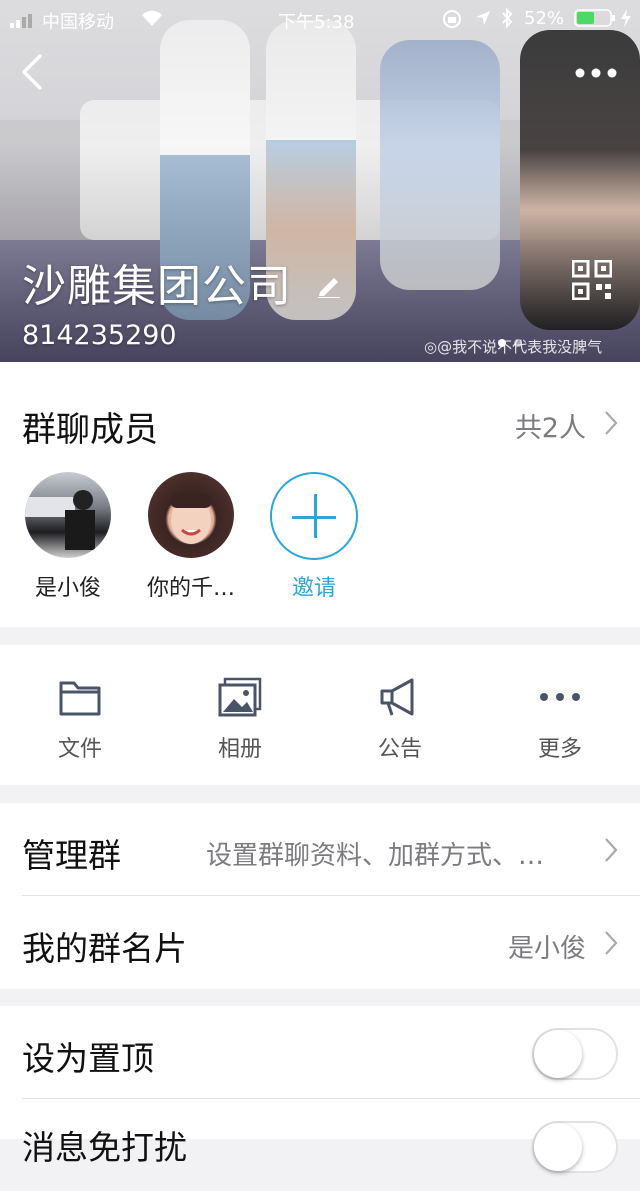 The height and width of the screenshot is (1191, 640). Describe the element at coordinates (320, 942) in the screenshot. I see `group-card-row: 我的群名片 是小俊` at that location.